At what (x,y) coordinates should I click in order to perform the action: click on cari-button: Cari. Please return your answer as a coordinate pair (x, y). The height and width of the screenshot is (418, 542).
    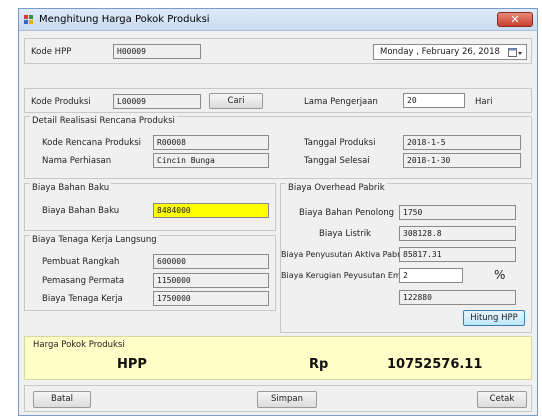
    Looking at the image, I should click on (236, 101).